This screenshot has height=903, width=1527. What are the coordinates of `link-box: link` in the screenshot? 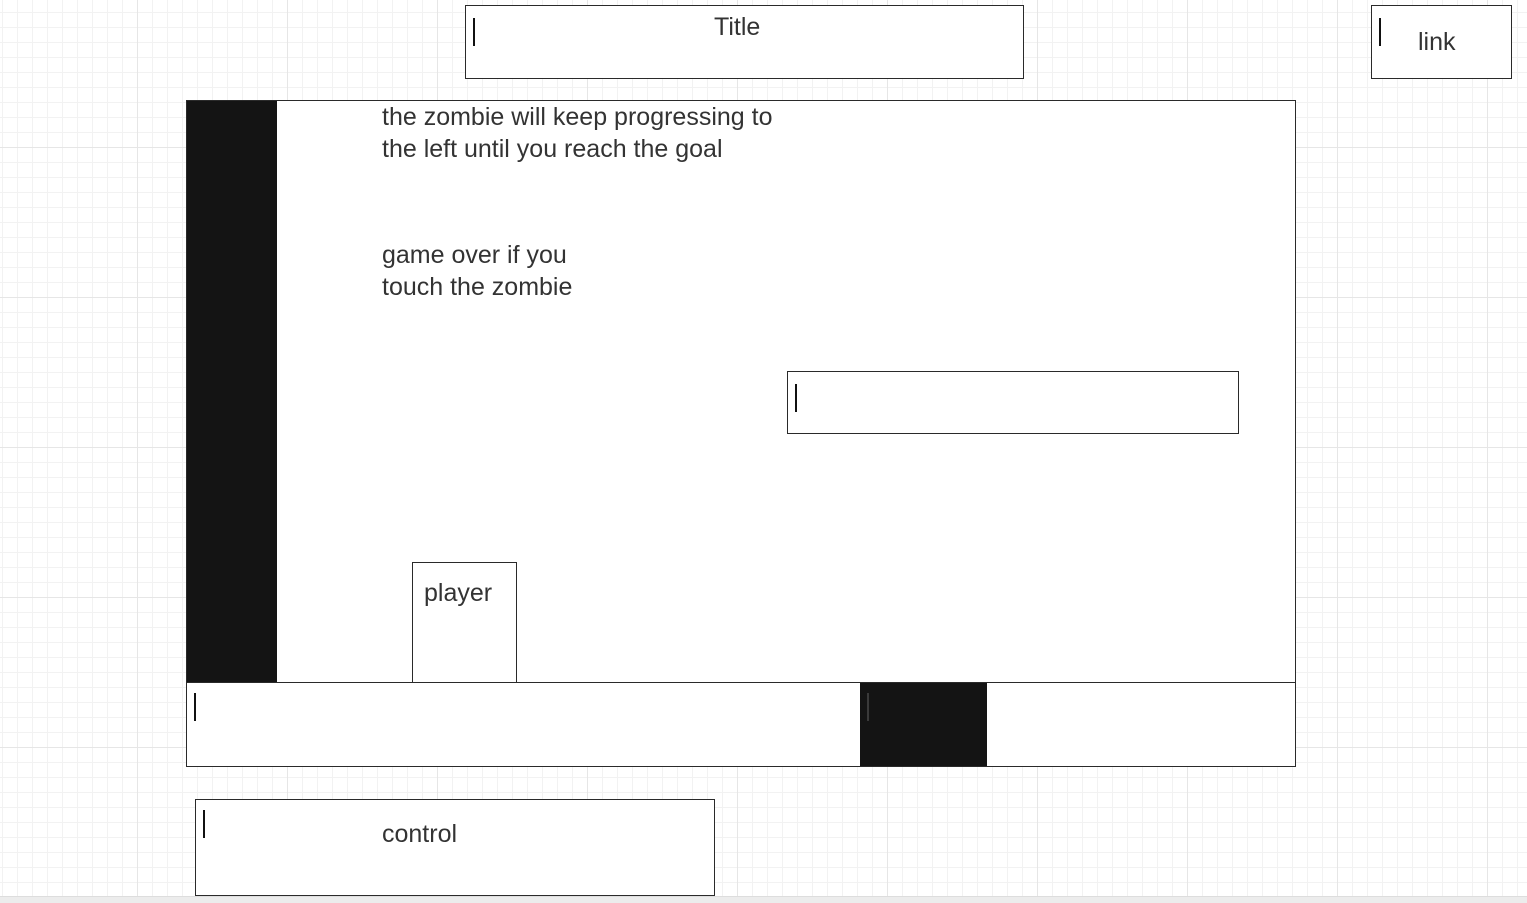 It's located at (1441, 42).